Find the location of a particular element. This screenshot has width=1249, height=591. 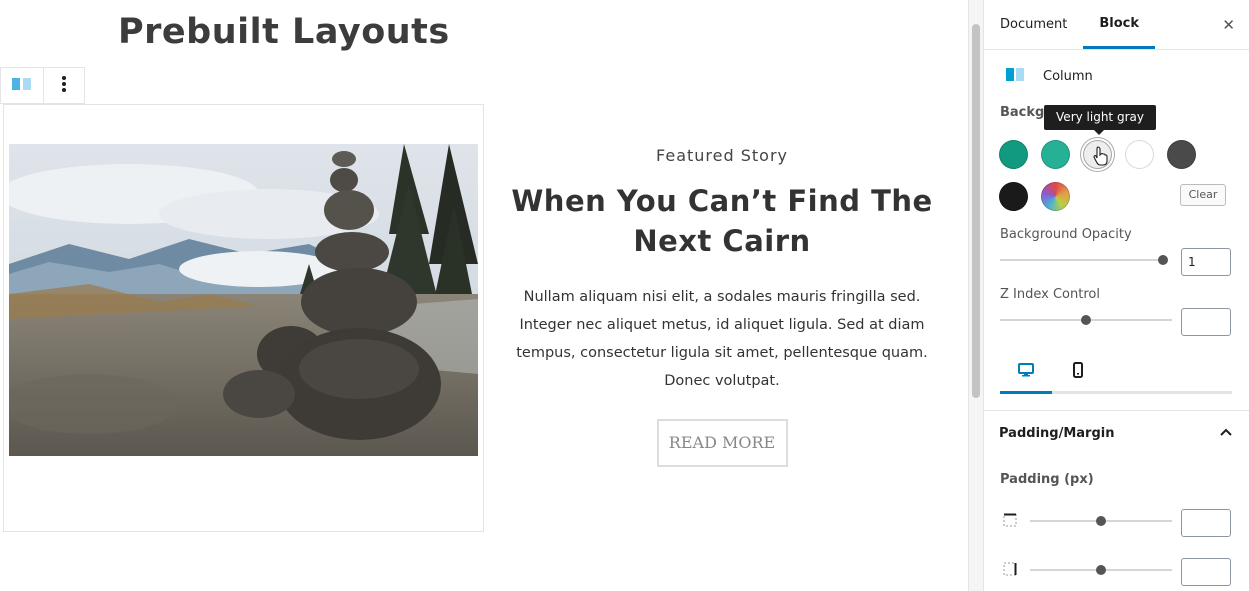

columns-icon is located at coordinates (22, 86).